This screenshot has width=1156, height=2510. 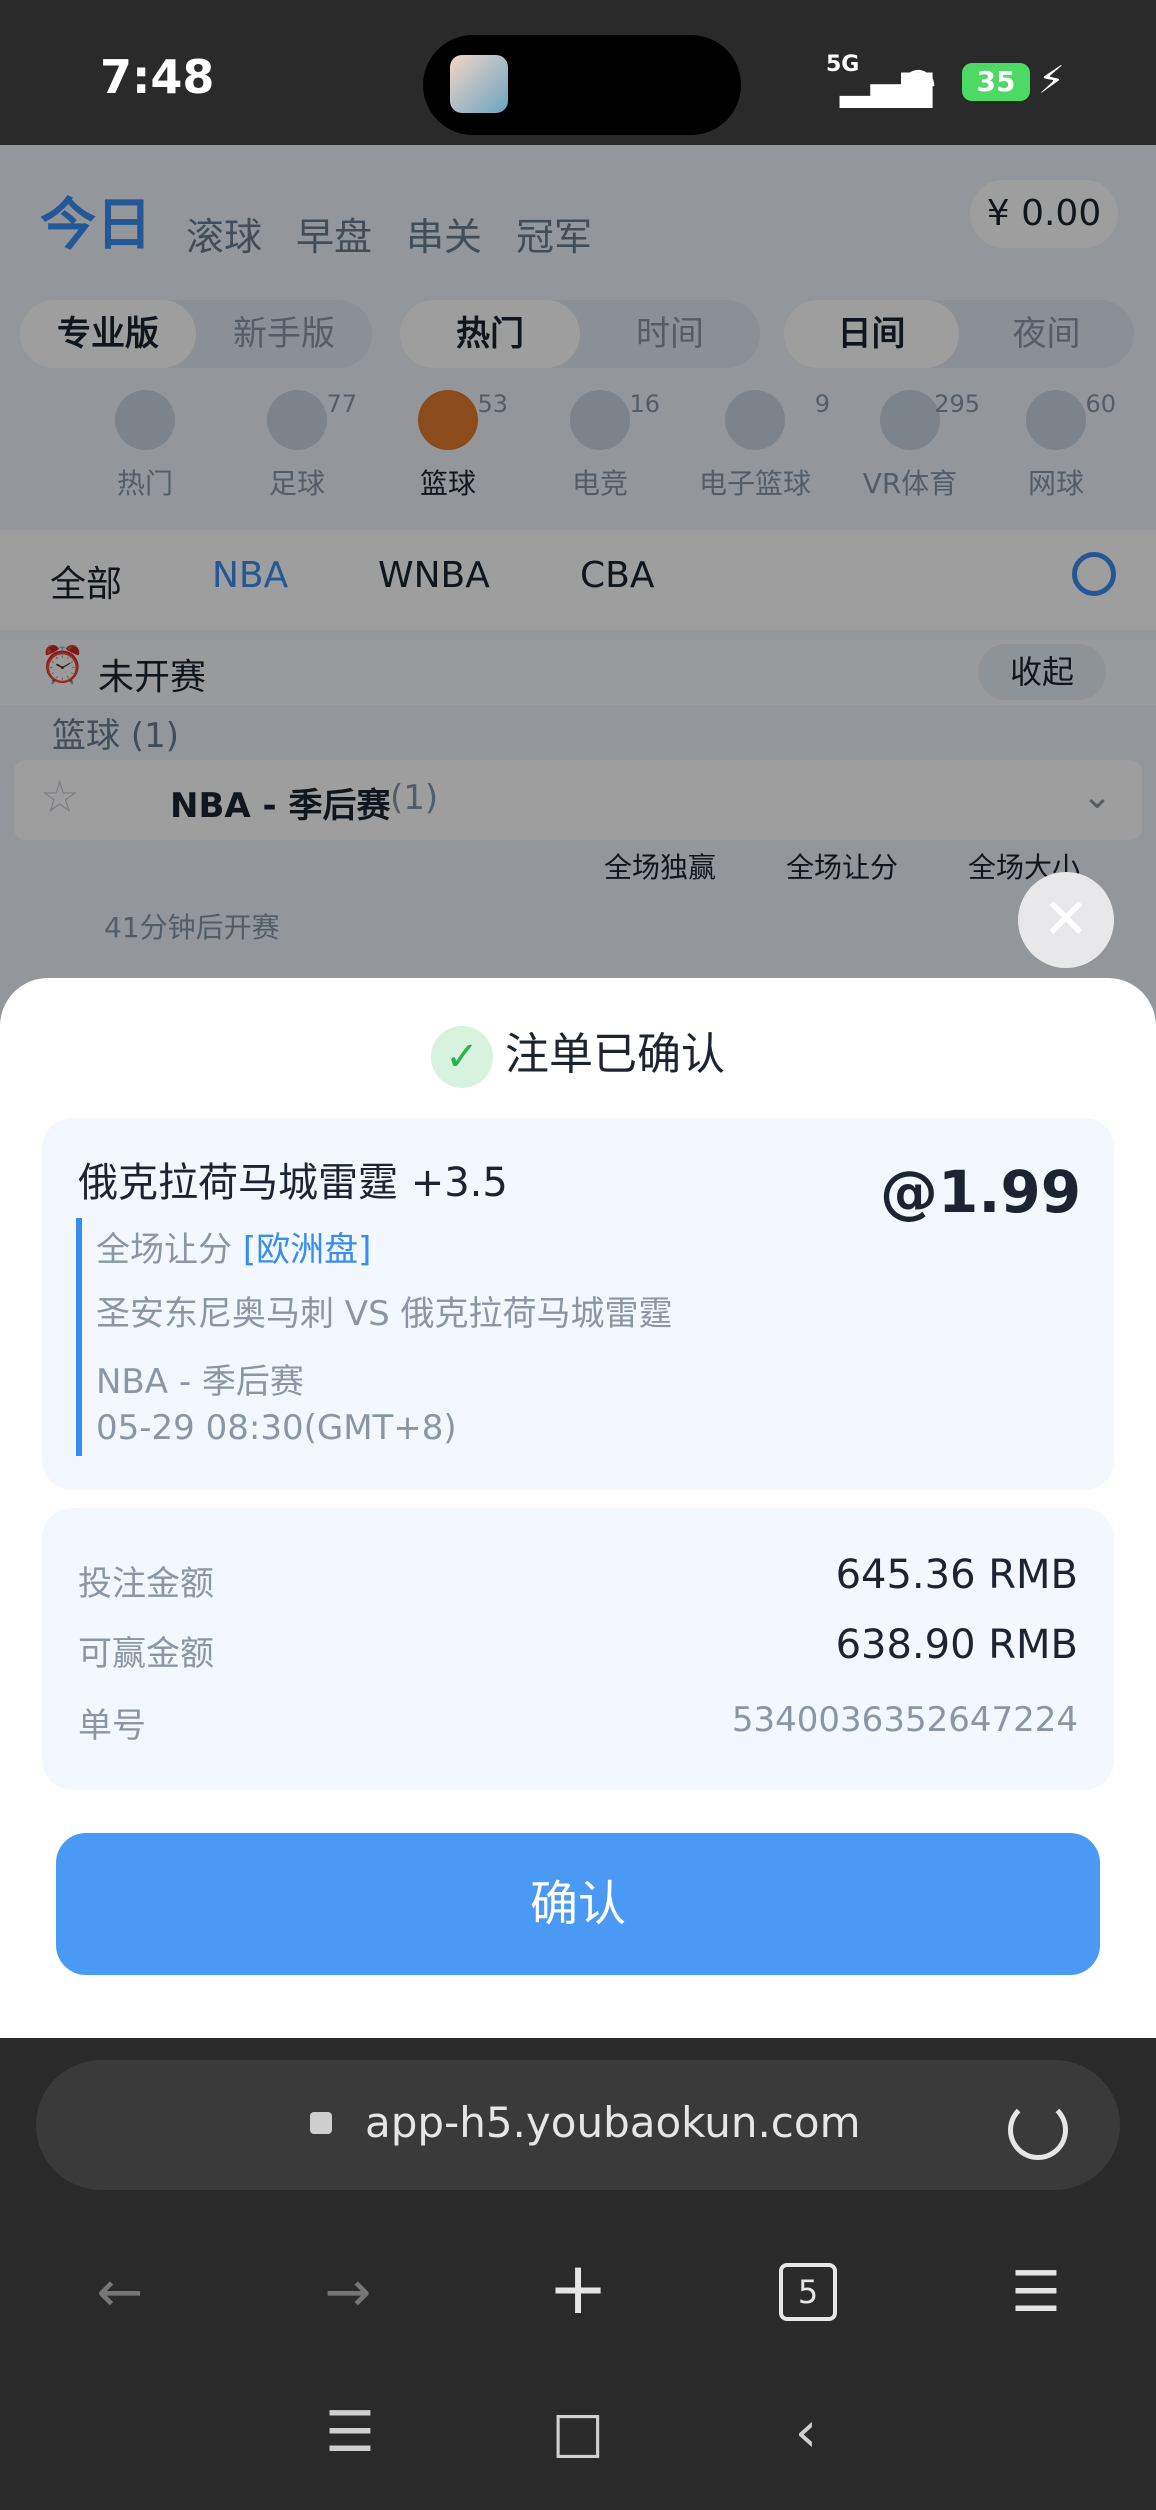 What do you see at coordinates (233, 1246) in the screenshot?
I see `market-line: 全场让分 [欧洲盘]` at bounding box center [233, 1246].